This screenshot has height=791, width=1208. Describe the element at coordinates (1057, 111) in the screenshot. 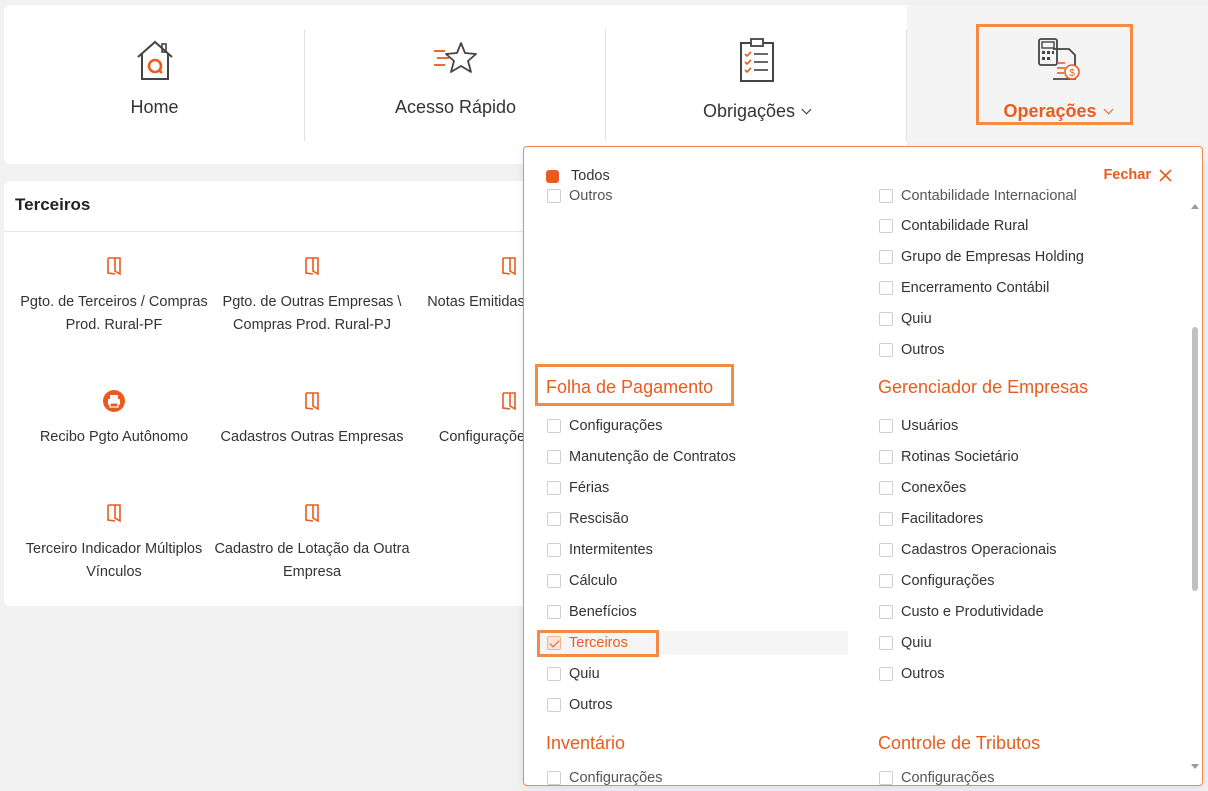

I see `tab-operacoes-label: Operações` at that location.